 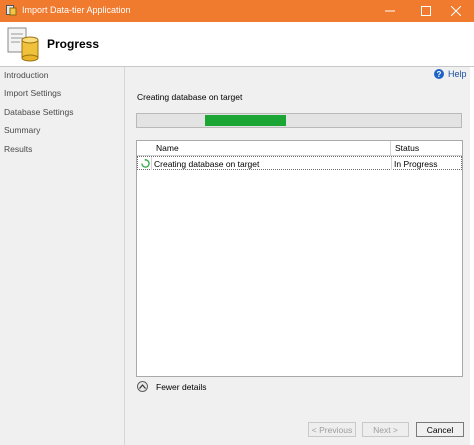 What do you see at coordinates (439, 74) in the screenshot?
I see `help-icon: ?` at bounding box center [439, 74].